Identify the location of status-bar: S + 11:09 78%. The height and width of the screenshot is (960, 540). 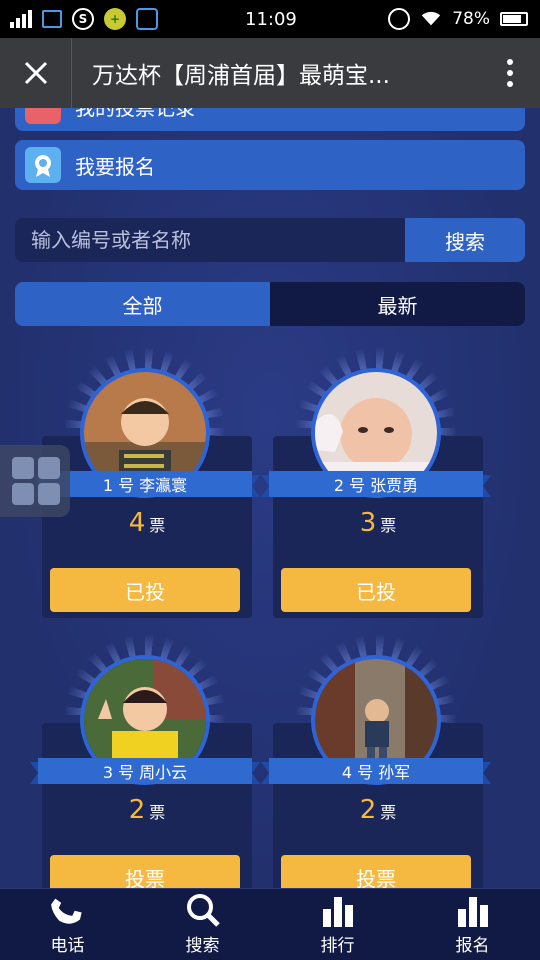
(270, 19).